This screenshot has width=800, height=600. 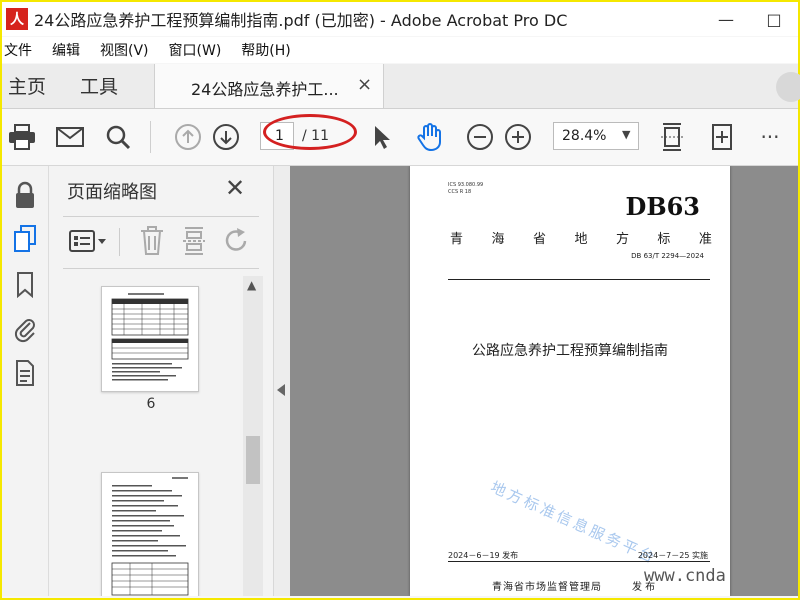 I want to click on more-tools-icon: ···, so click(x=770, y=137).